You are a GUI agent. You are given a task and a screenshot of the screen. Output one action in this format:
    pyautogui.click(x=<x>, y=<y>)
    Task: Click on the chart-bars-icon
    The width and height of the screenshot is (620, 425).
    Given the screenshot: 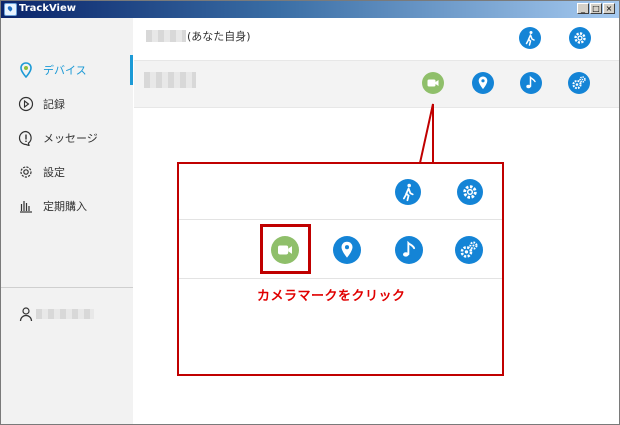 What is the action you would take?
    pyautogui.click(x=26, y=206)
    